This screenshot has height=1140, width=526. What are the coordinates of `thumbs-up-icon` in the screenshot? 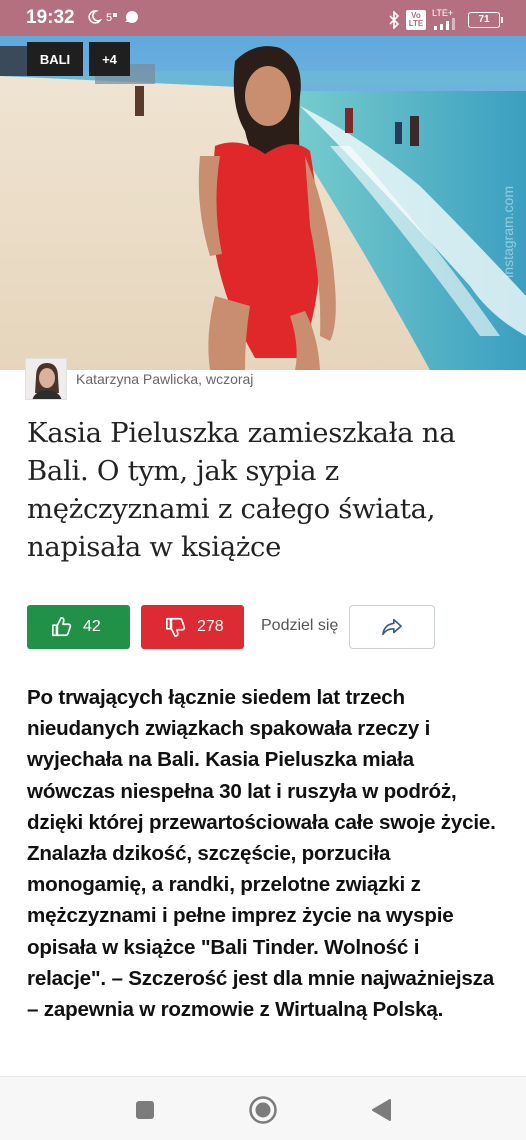 It's located at (62, 627).